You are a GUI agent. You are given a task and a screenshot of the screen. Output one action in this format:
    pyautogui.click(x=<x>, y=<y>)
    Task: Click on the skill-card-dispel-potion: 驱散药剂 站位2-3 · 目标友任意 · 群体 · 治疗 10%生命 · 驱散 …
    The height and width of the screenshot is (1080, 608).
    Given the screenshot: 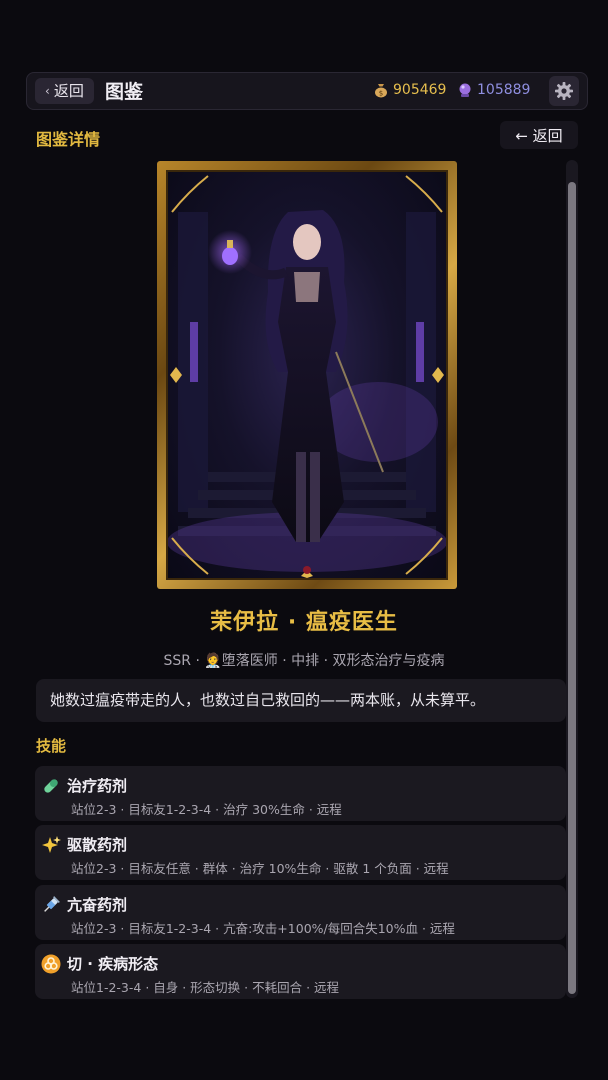 What is the action you would take?
    pyautogui.click(x=300, y=852)
    